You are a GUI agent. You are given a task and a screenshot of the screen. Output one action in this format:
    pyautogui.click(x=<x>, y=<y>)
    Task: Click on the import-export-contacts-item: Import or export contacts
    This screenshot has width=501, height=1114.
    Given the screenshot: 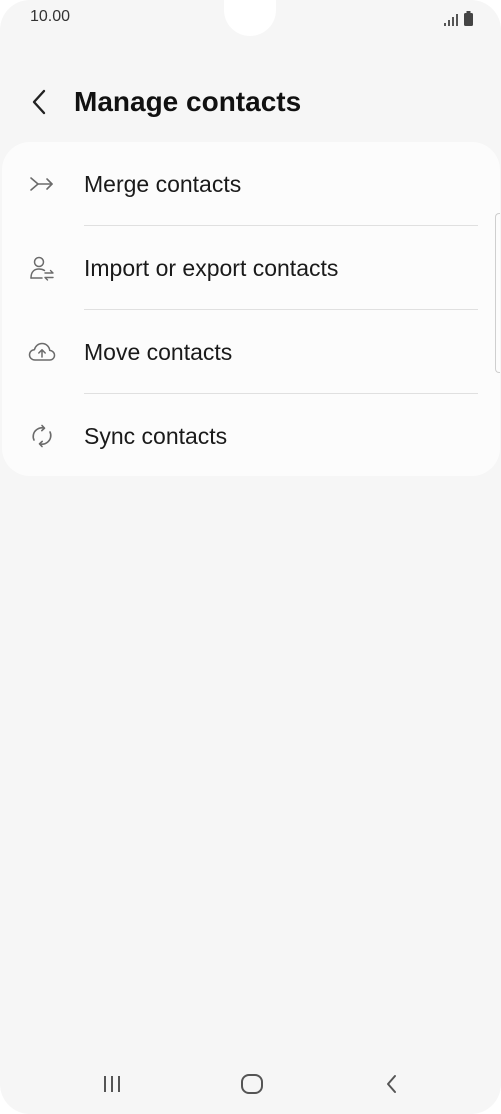 What is the action you would take?
    pyautogui.click(x=251, y=268)
    